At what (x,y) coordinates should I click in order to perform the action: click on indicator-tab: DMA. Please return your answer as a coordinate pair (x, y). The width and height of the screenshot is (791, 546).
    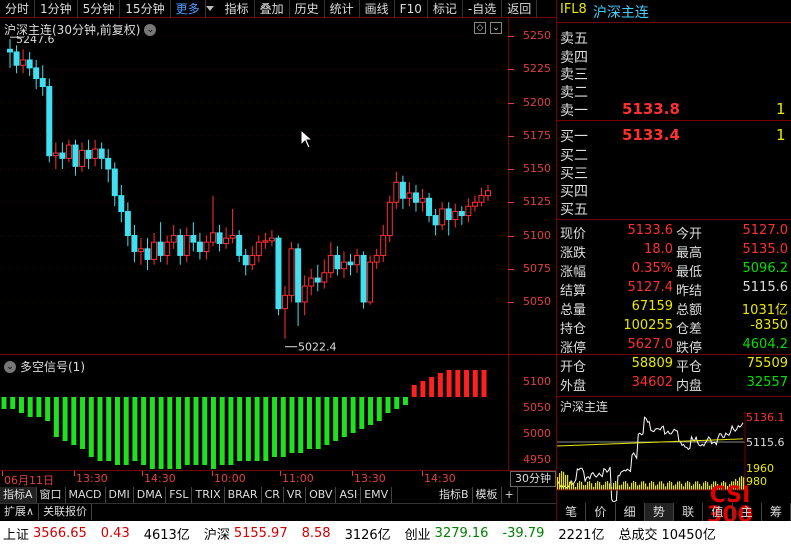
    Looking at the image, I should click on (150, 495).